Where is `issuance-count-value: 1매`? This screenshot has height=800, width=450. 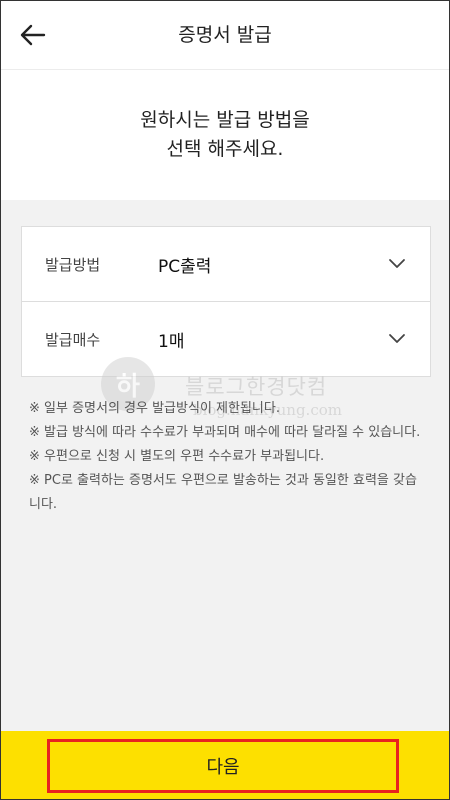
issuance-count-value: 1매 is located at coordinates (171, 341).